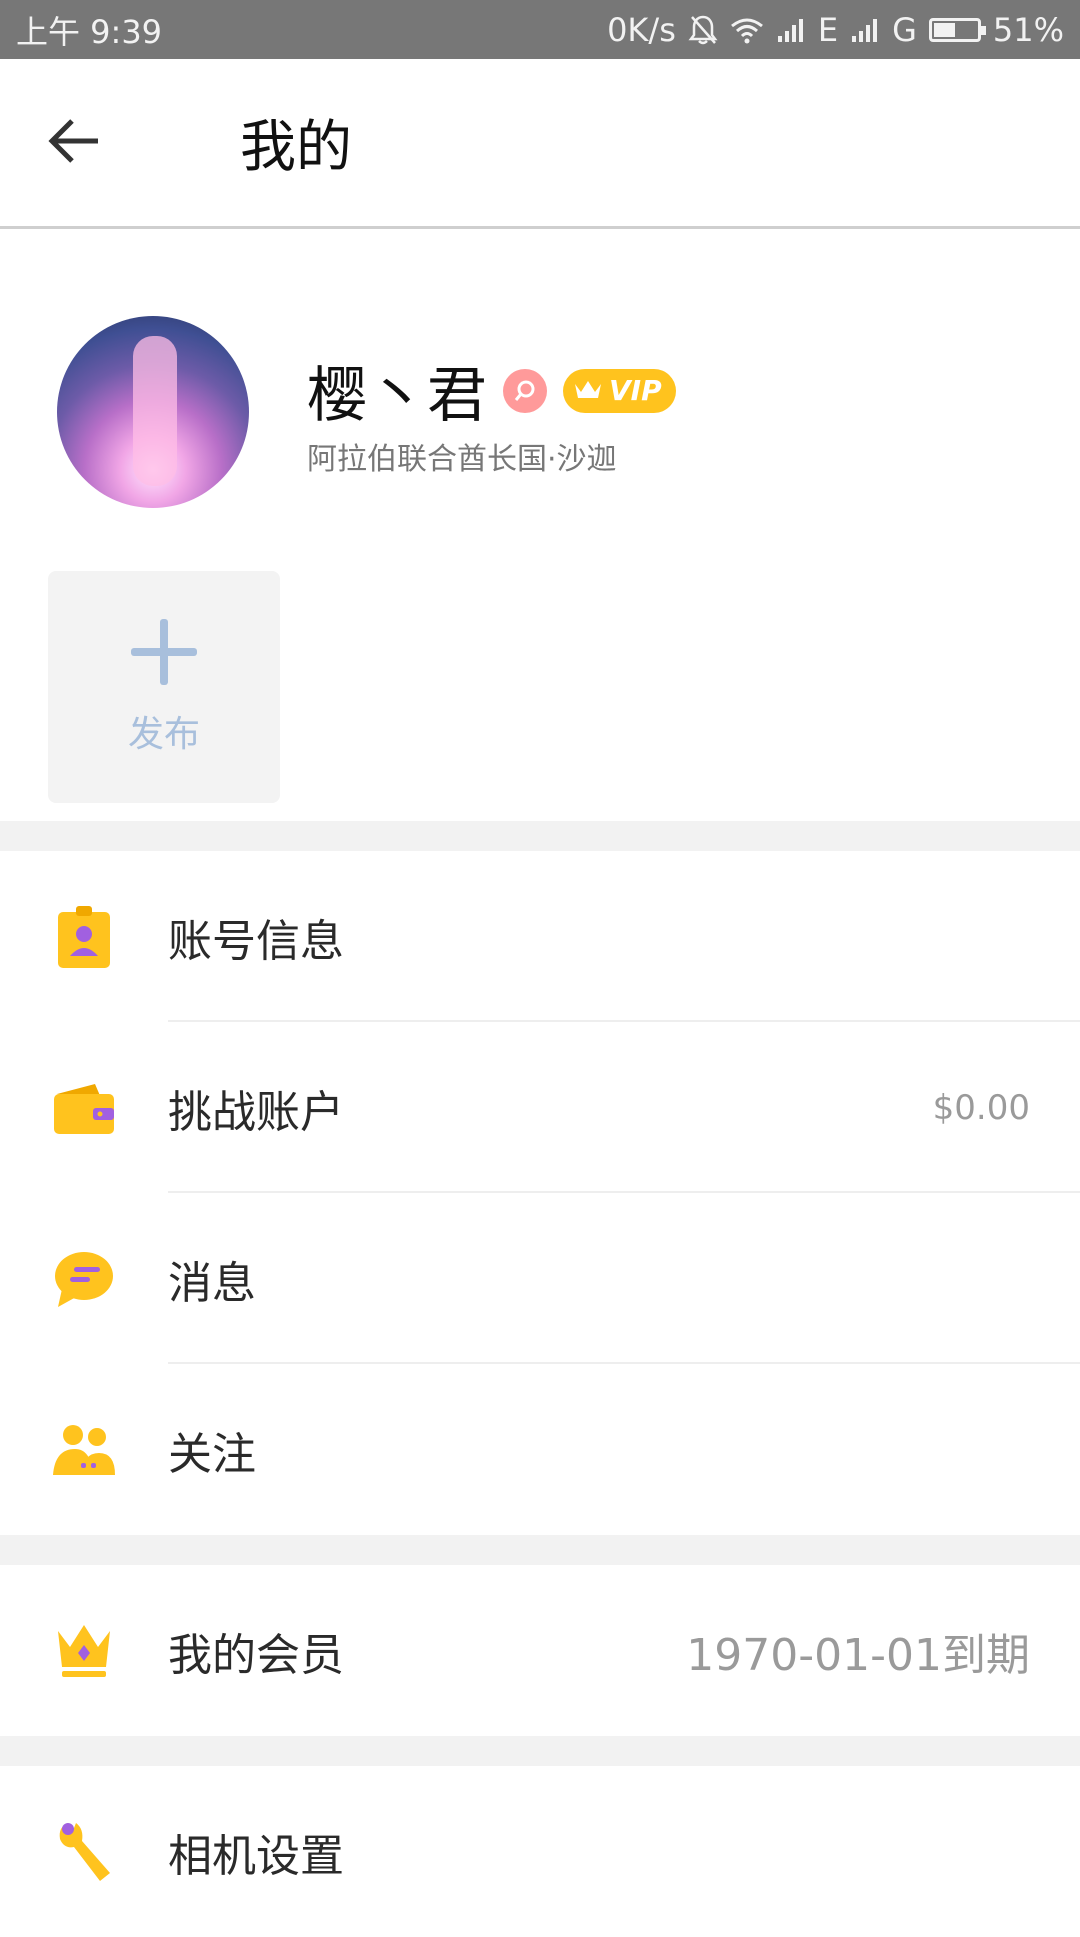 This screenshot has width=1080, height=1937. I want to click on menu-label: 账号信息, so click(256, 941).